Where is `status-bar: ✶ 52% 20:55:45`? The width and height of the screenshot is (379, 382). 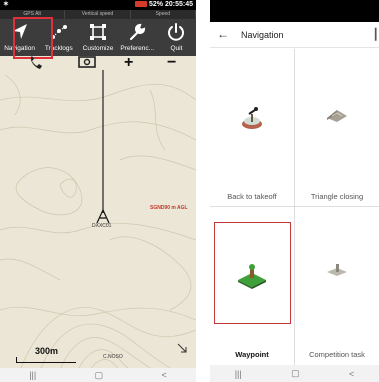
status-bar: ✶ 52% 20:55:45 is located at coordinates (98, 5).